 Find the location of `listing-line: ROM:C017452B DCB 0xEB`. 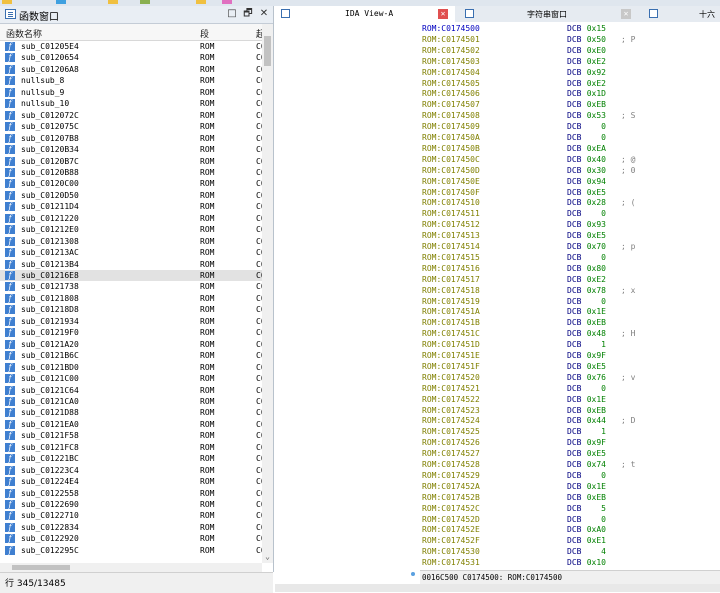

listing-line: ROM:C017452B DCB 0xEB is located at coordinates (565, 498).